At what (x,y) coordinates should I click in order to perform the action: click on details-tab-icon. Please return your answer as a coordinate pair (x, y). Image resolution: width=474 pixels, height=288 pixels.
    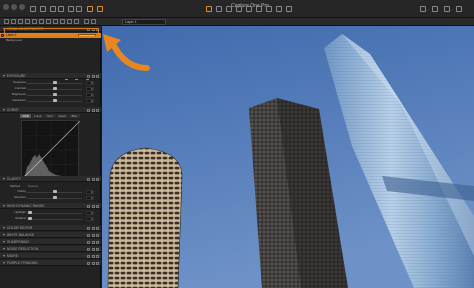
    Looking at the image, I should click on (41, 21).